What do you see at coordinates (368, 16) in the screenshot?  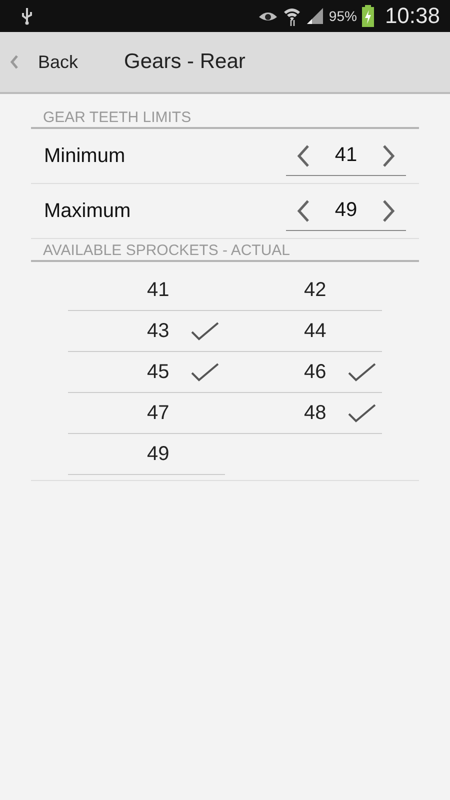 I see `battery-icon` at bounding box center [368, 16].